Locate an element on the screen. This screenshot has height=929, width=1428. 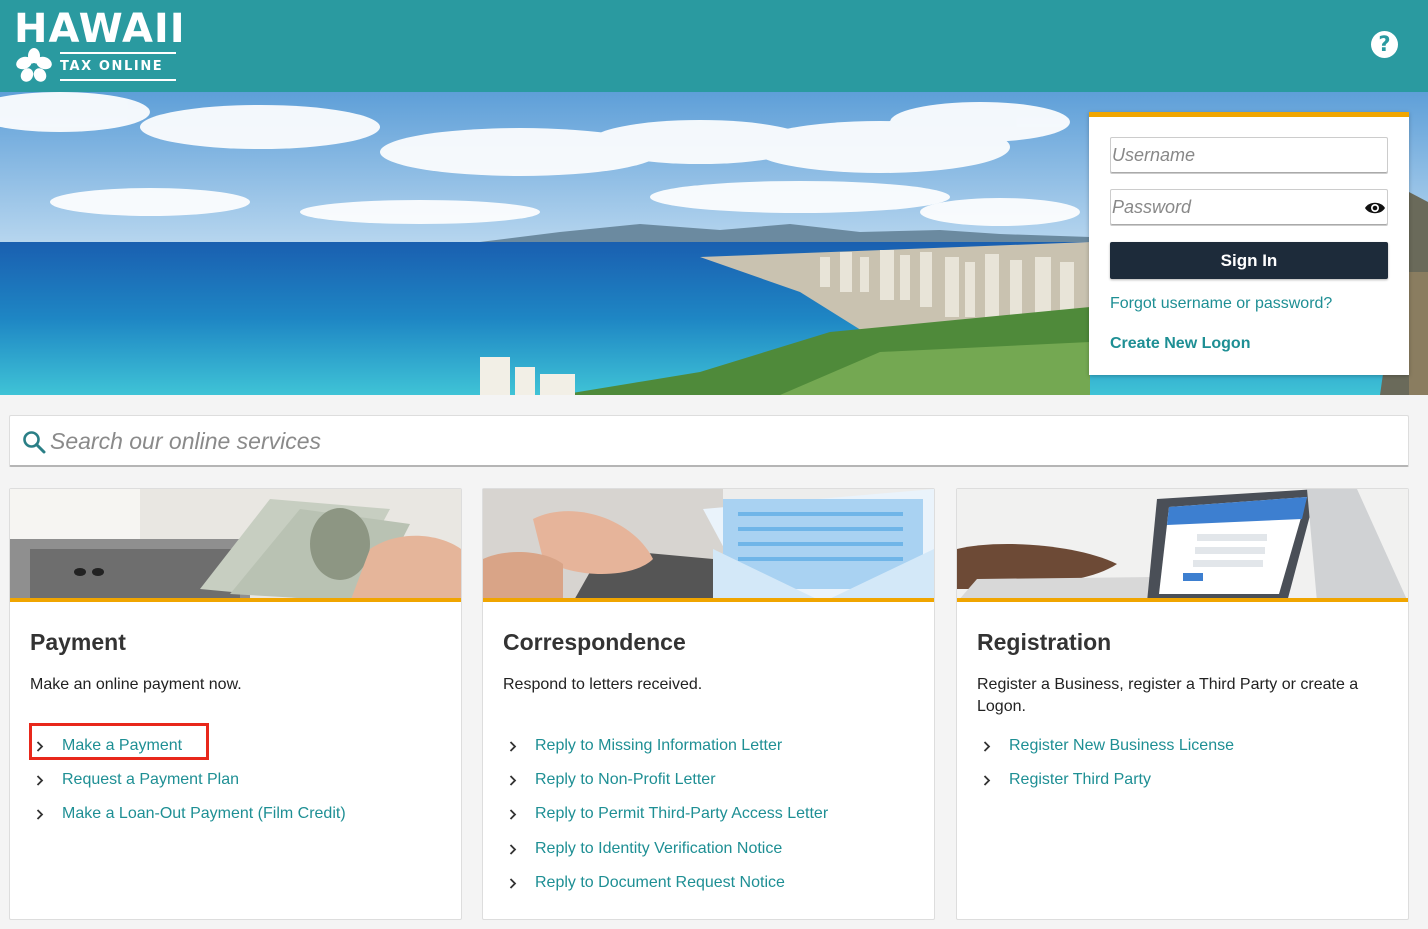
help-icon: ? is located at coordinates (1384, 44).